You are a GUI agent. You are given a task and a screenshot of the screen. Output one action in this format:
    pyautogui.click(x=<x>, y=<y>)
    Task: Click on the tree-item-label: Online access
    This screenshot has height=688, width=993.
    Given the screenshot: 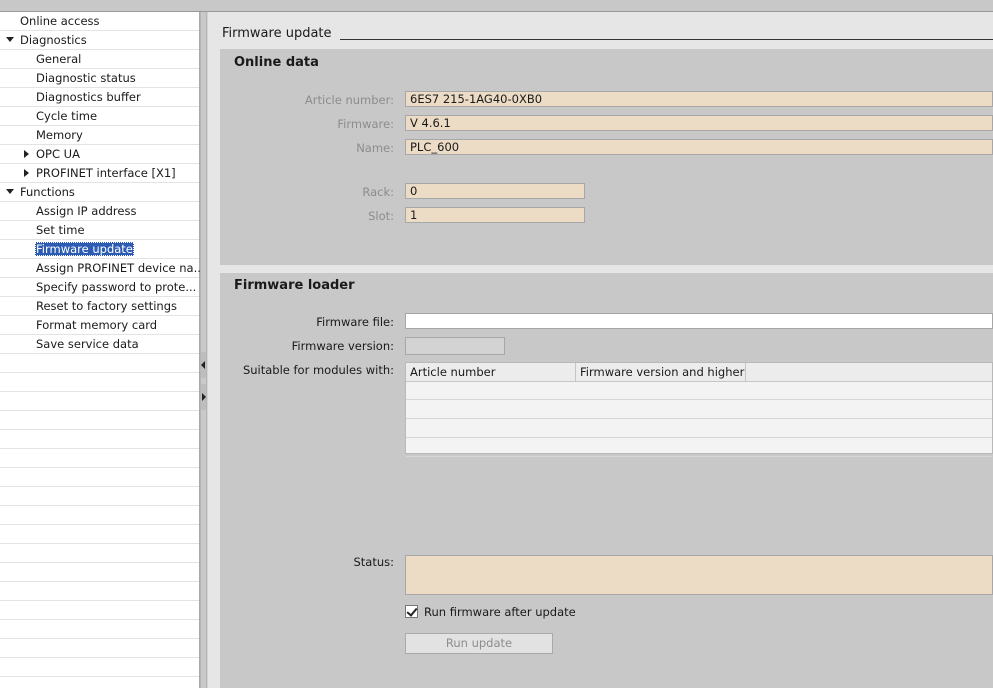 What is the action you would take?
    pyautogui.click(x=60, y=21)
    